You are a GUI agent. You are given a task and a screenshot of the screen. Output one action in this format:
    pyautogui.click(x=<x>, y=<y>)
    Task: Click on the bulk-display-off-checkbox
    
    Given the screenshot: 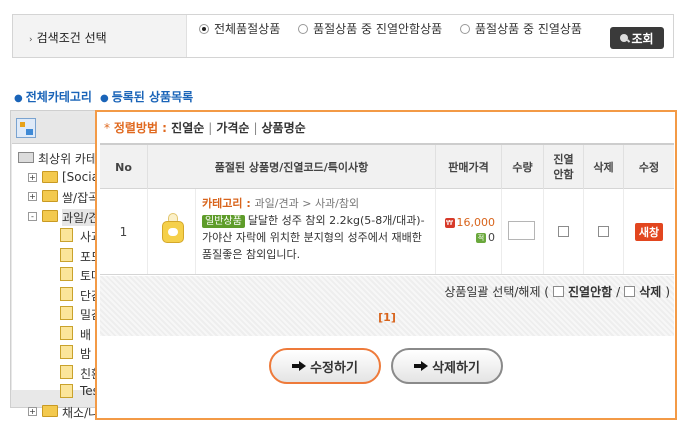 What is the action you would take?
    pyautogui.click(x=558, y=291)
    